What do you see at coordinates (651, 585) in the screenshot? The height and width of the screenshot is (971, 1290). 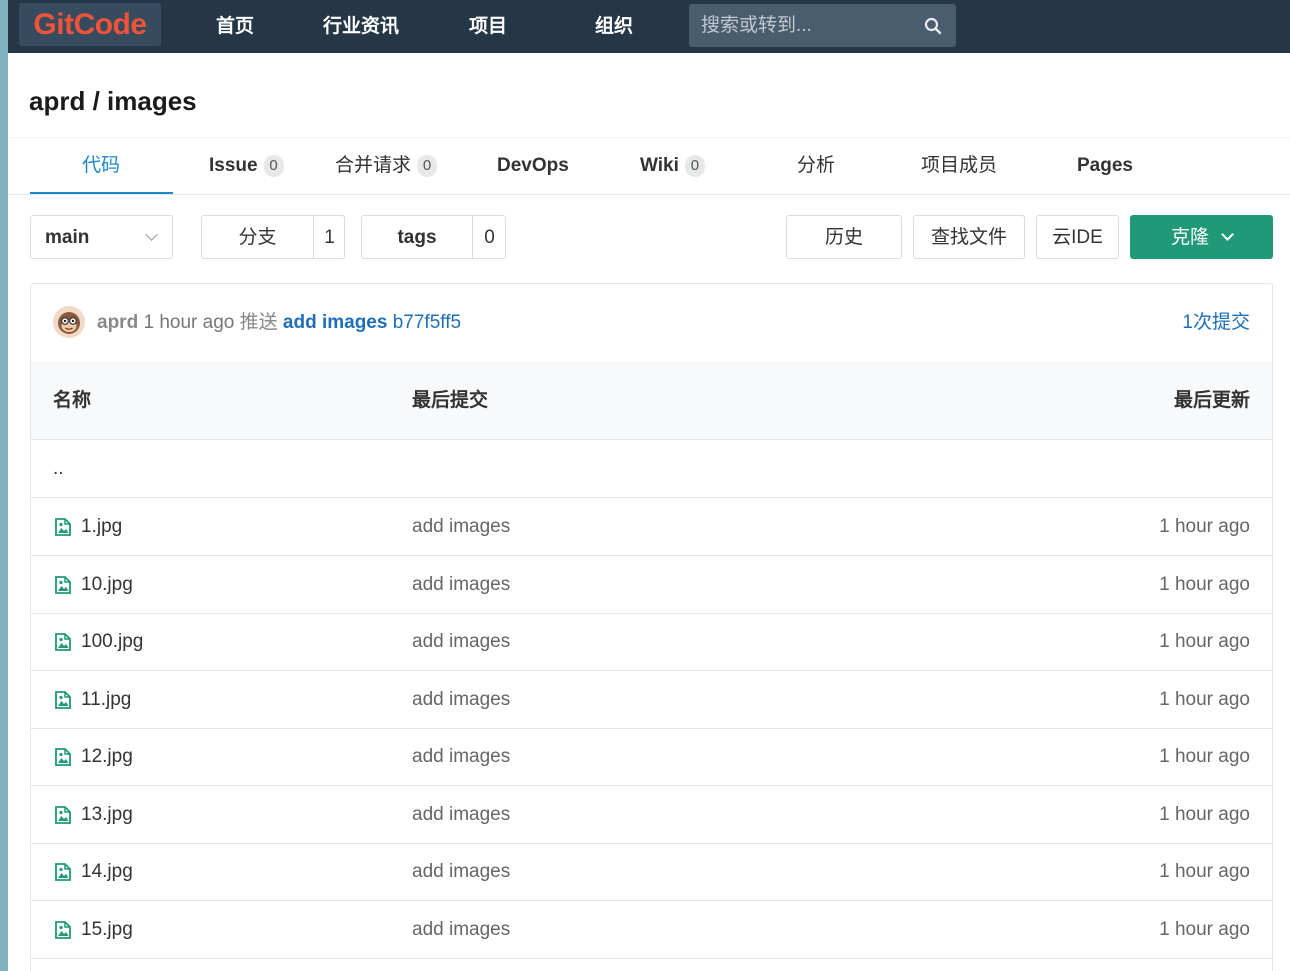 I see `table-row: 10.jpg add images 1 hour ago` at bounding box center [651, 585].